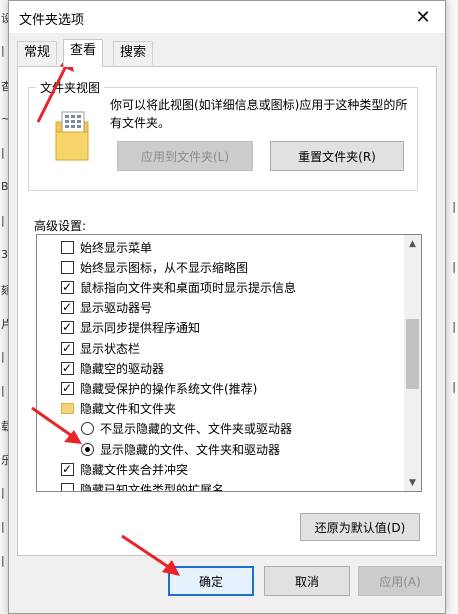 The image size is (458, 614). I want to click on ok-button: 确定, so click(211, 581).